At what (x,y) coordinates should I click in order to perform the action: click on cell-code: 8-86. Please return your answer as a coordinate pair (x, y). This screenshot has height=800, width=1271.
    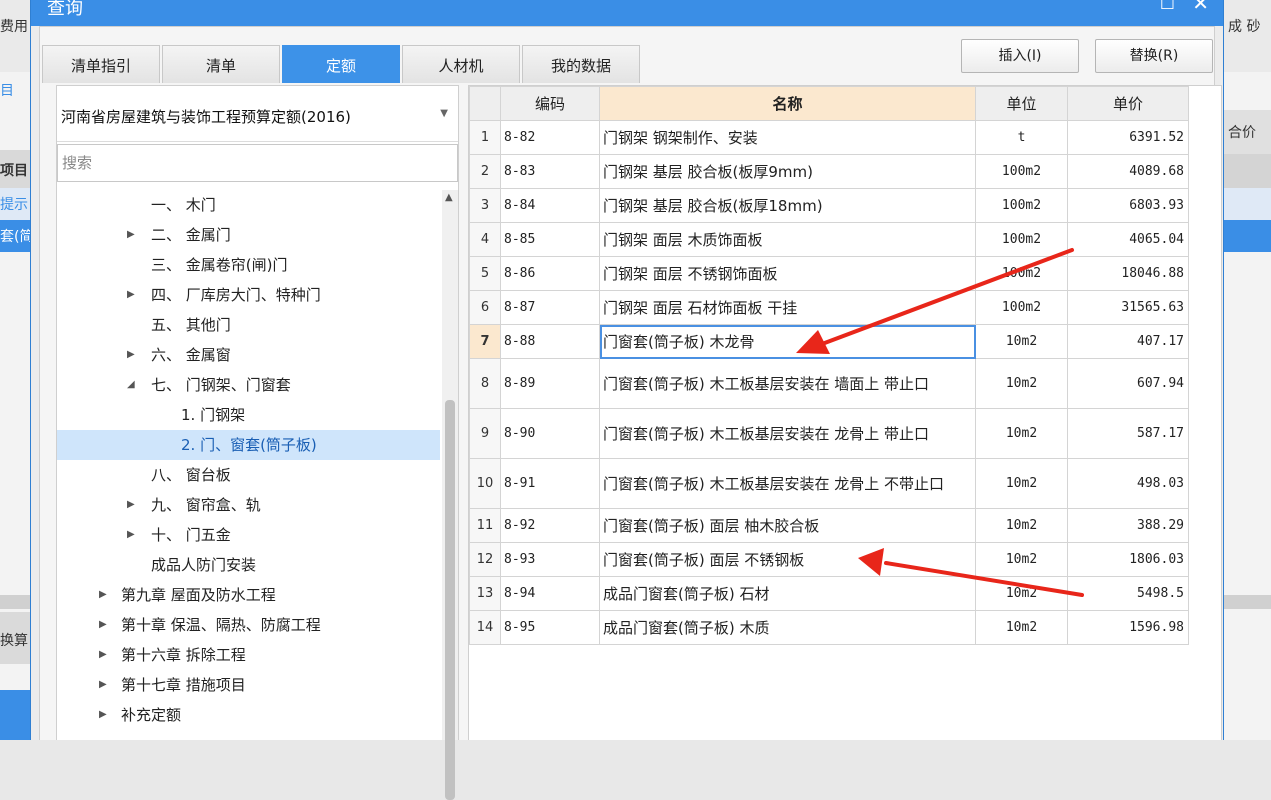
    Looking at the image, I should click on (550, 273).